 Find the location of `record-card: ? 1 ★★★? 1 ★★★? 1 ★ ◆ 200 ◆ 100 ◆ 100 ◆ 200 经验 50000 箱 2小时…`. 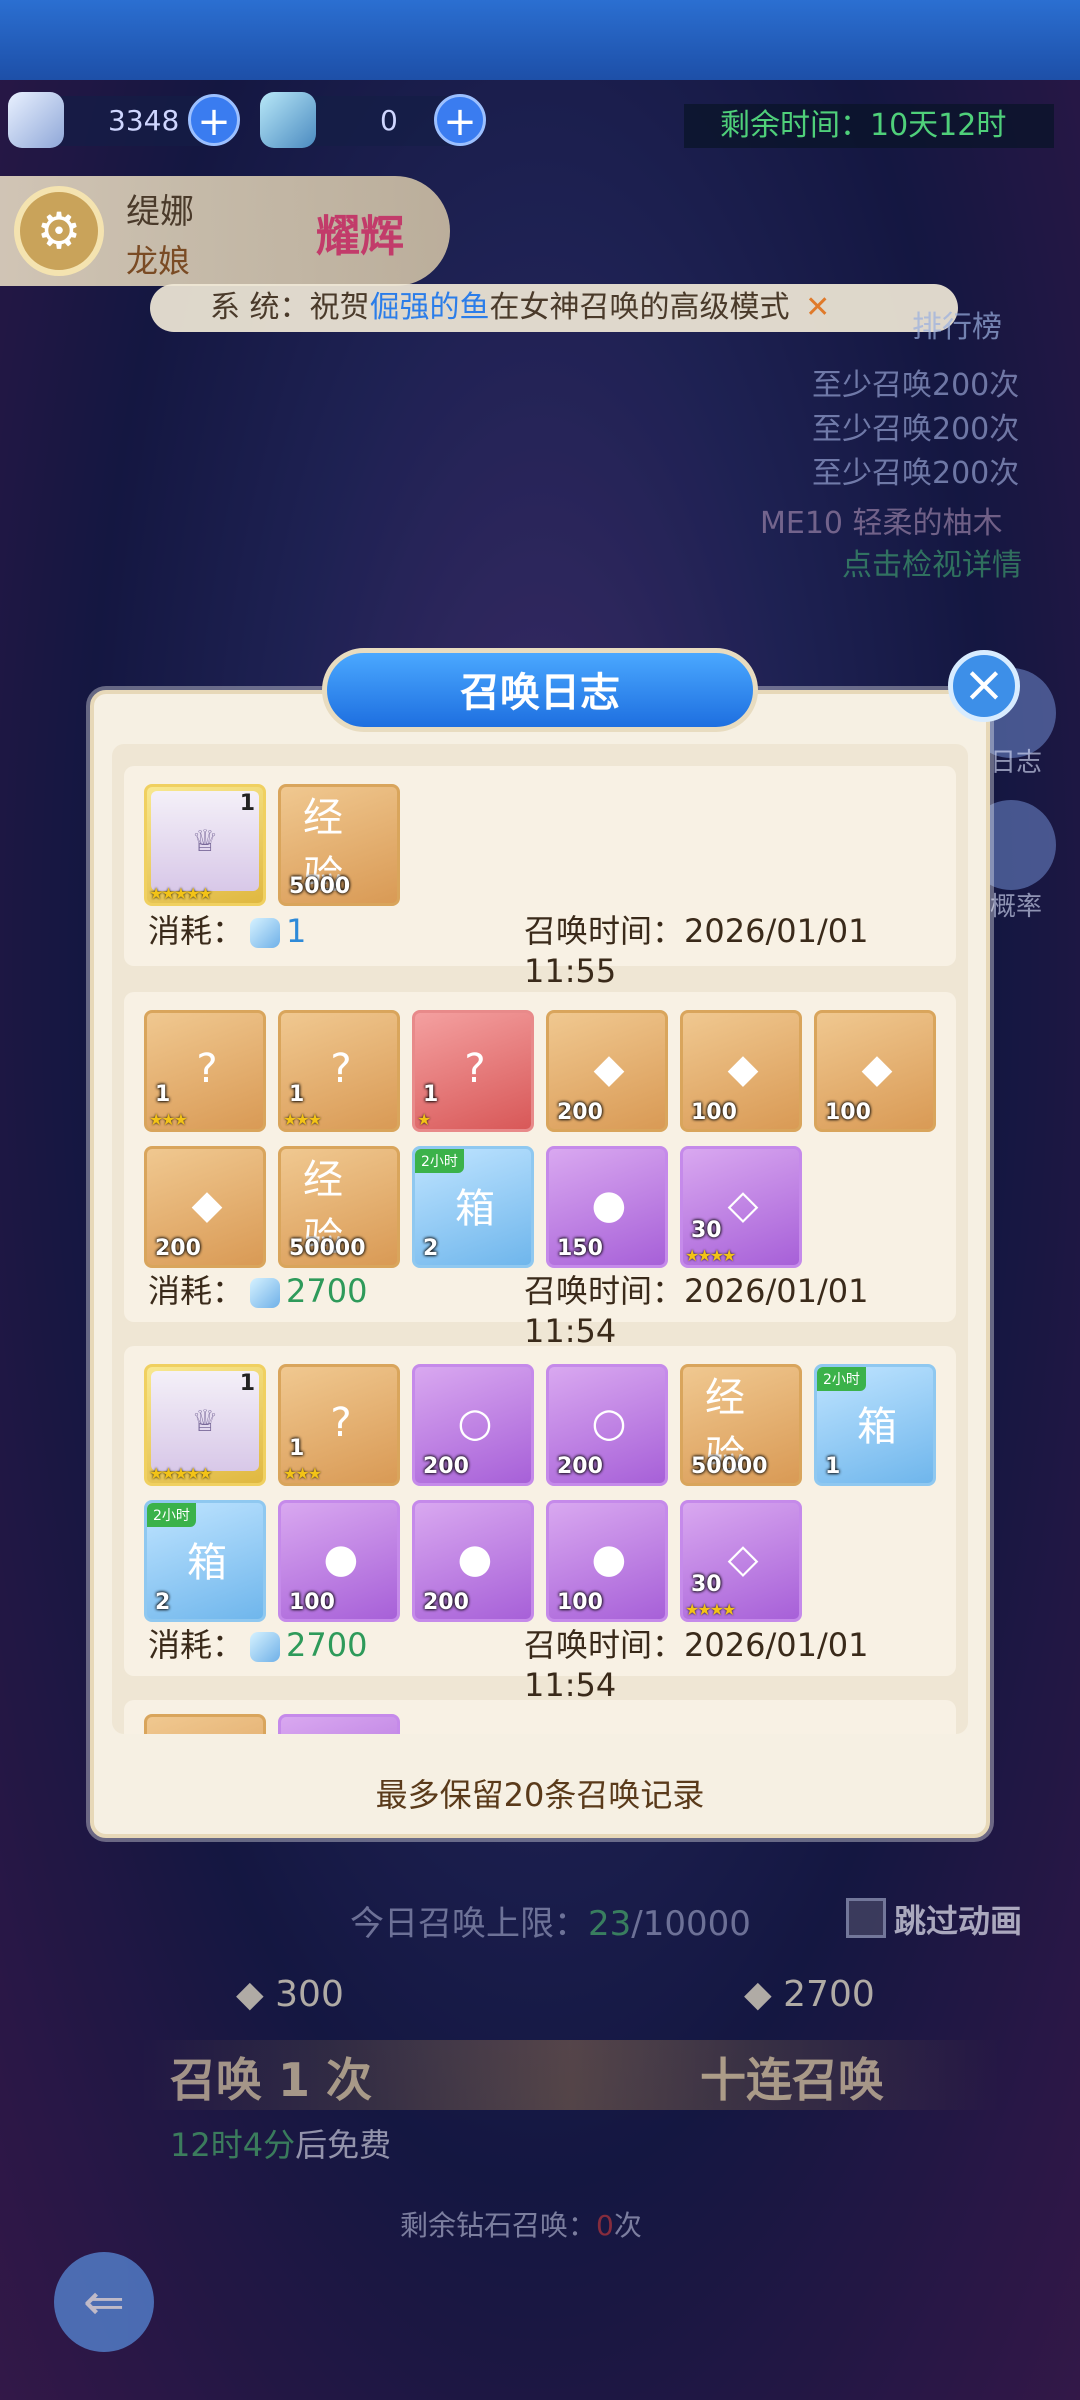

record-card: ? 1 ★★★? 1 ★★★? 1 ★ ◆ 200 ◆ 100 ◆ 100 ◆ 200 经验 50000 箱 2小时… is located at coordinates (540, 1171).